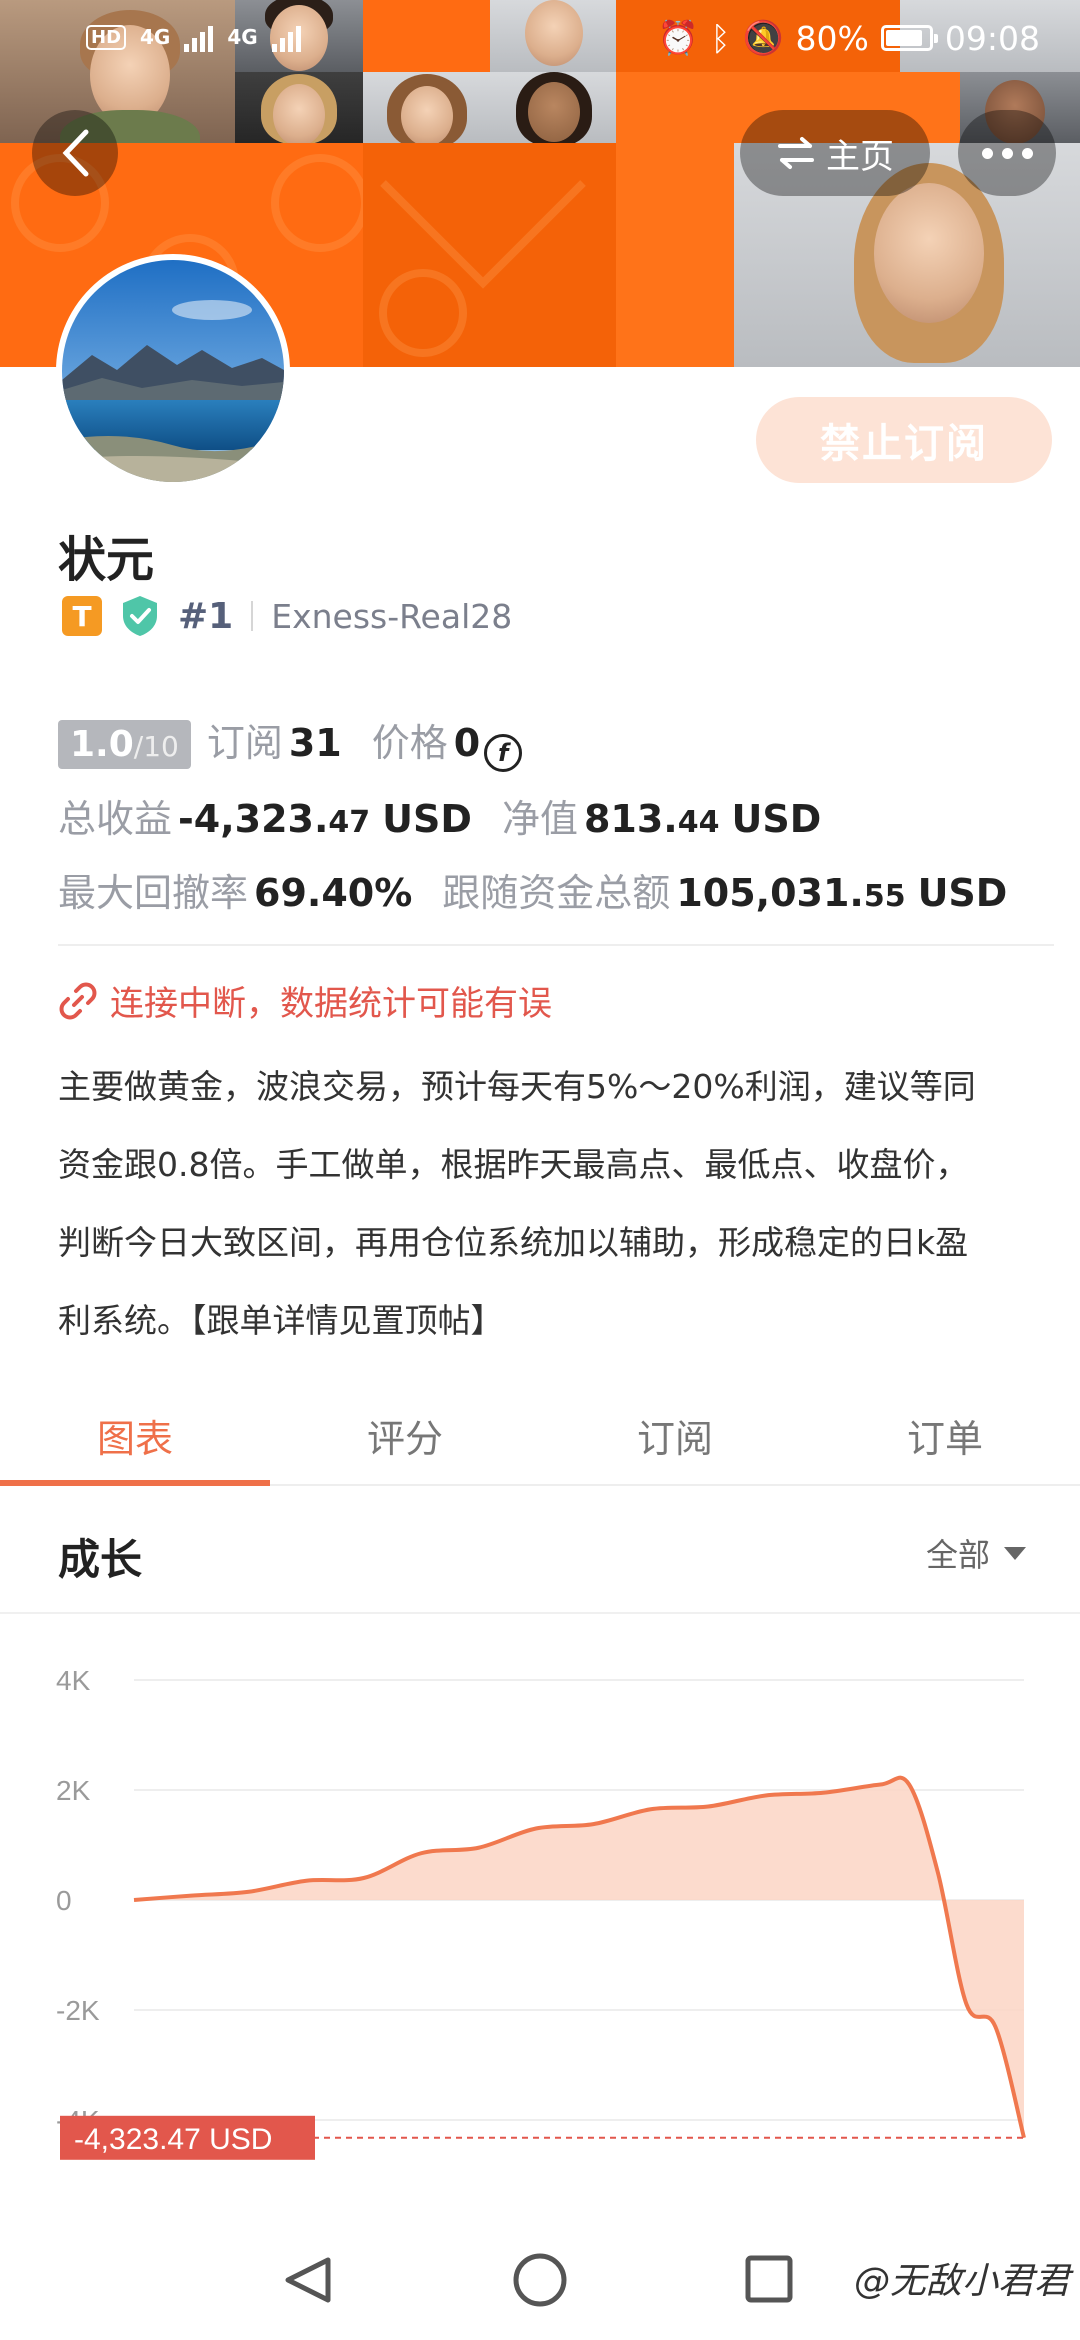 This screenshot has height=2340, width=1080. What do you see at coordinates (281, 1320) in the screenshot?
I see `description-line: 利系统。【跟单详情见置顶帖】` at bounding box center [281, 1320].